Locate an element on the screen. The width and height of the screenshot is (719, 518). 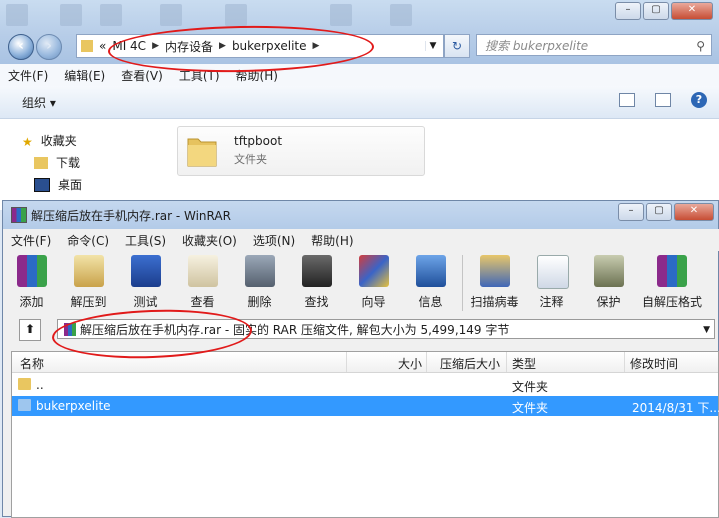
view-options-icon is located at coordinates (627, 100).